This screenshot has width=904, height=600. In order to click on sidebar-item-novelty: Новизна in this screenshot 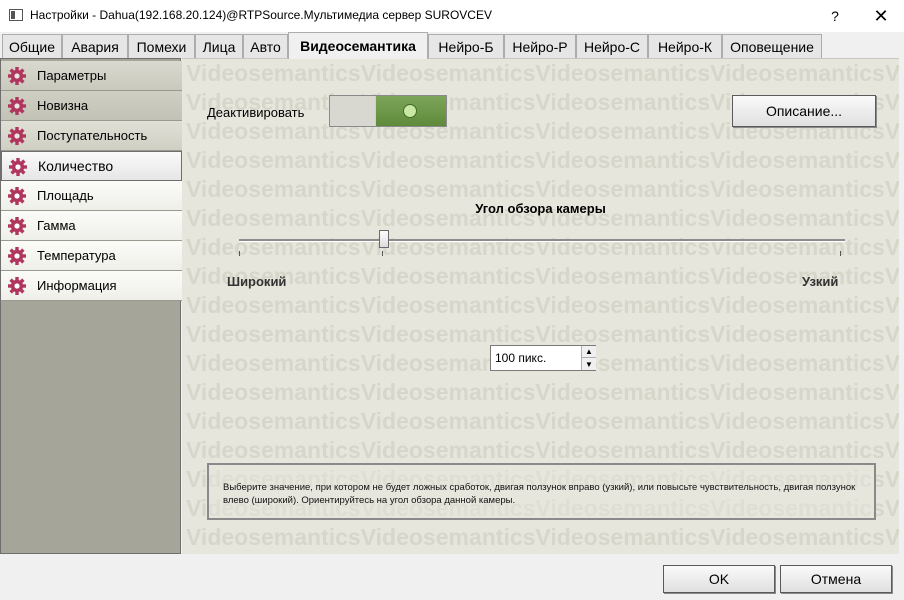, I will do `click(91, 106)`.